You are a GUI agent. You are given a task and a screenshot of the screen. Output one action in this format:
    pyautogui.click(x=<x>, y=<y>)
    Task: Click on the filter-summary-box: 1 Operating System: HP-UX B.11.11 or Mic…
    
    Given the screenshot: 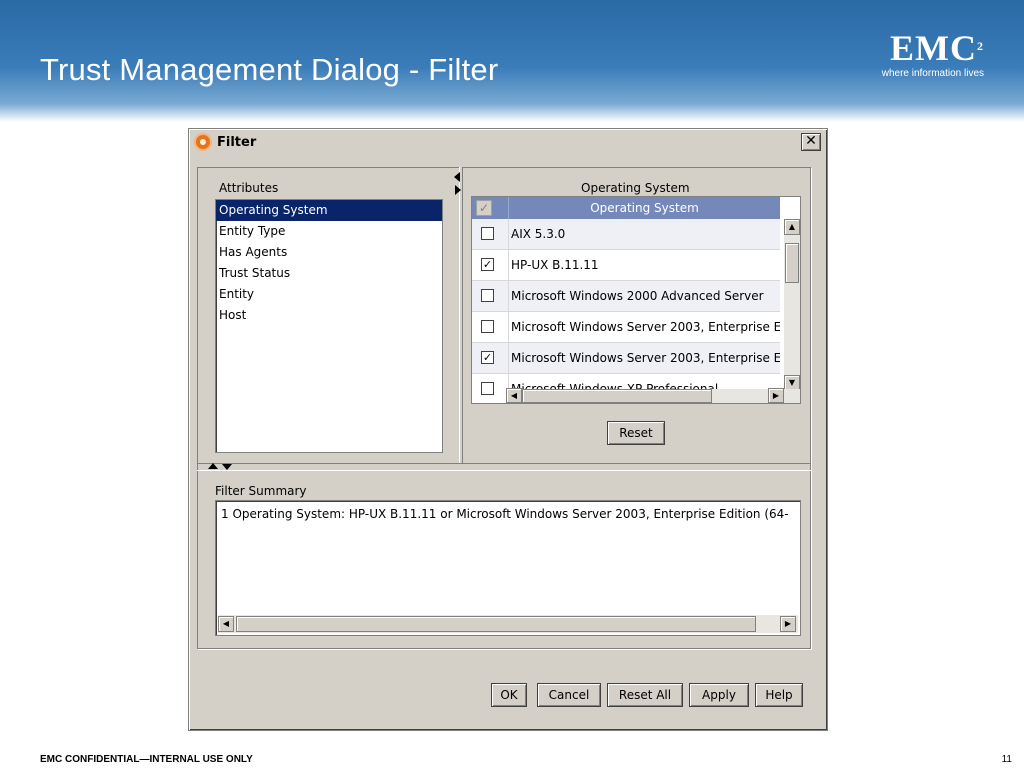 What is the action you would take?
    pyautogui.click(x=508, y=568)
    